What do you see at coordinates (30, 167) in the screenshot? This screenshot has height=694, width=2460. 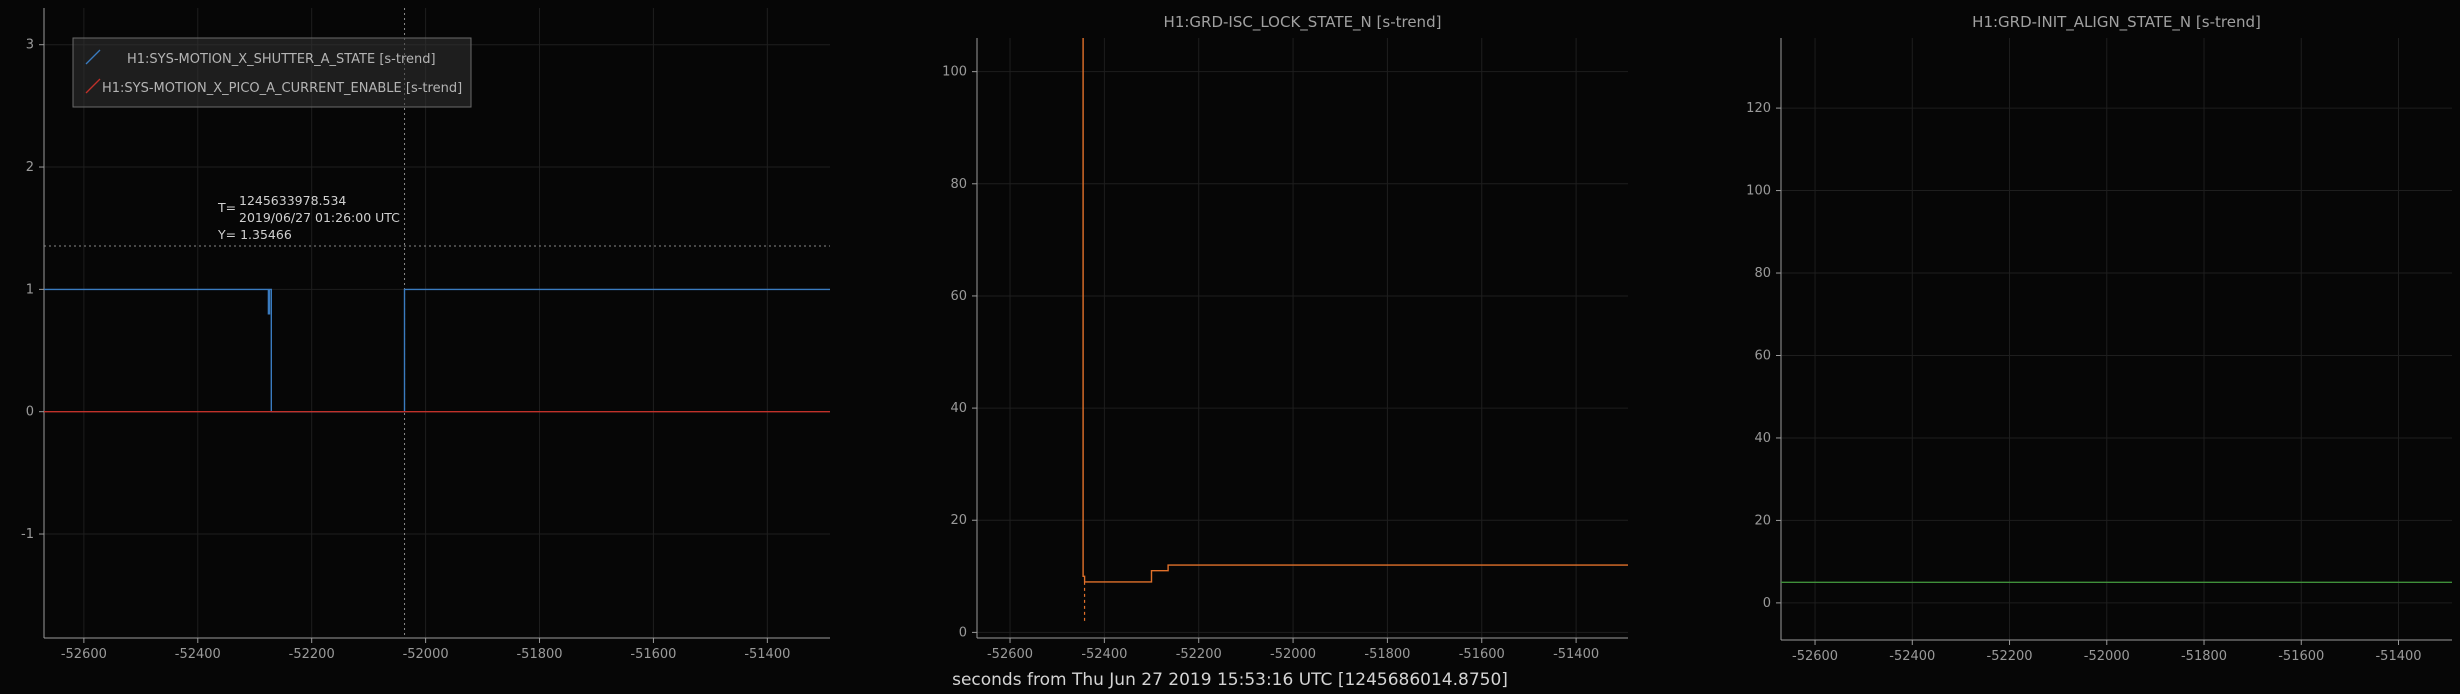 I see `y-tick-label: 2` at bounding box center [30, 167].